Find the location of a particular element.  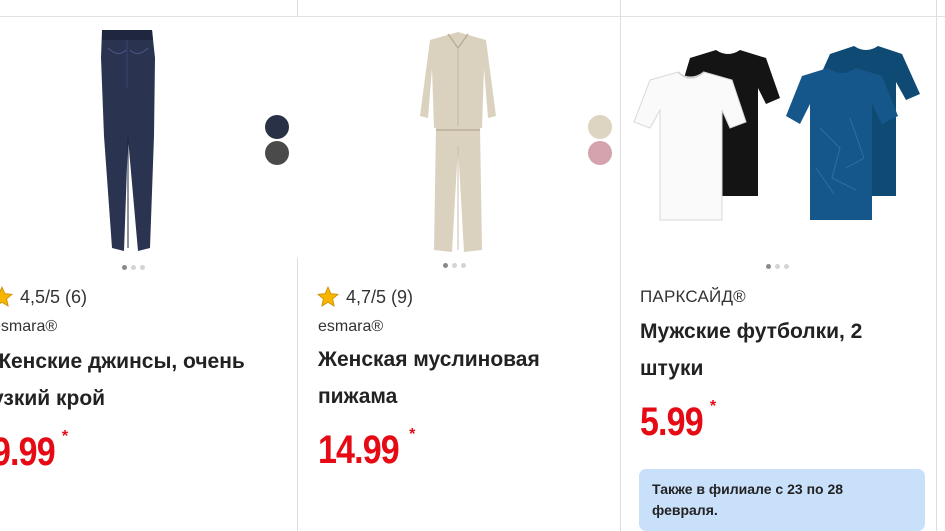

top-divider is located at coordinates (472, 16).